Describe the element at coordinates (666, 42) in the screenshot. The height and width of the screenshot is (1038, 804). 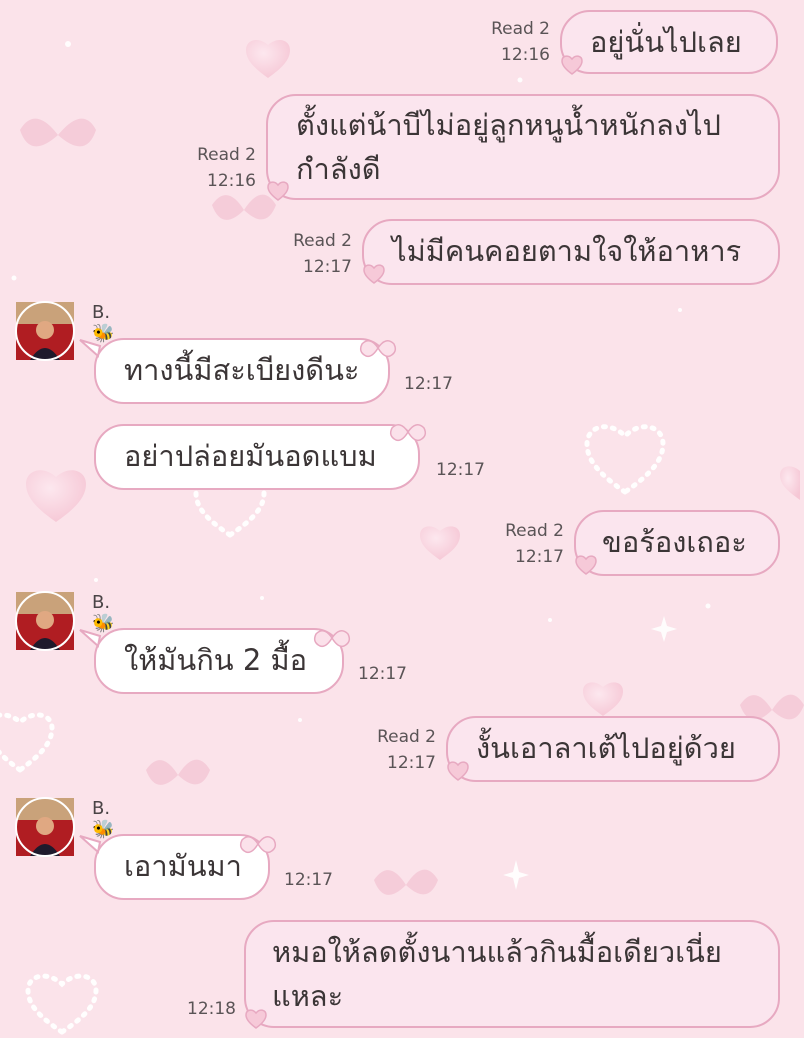
I see `message-text: อยู่นั่นไปเลย` at that location.